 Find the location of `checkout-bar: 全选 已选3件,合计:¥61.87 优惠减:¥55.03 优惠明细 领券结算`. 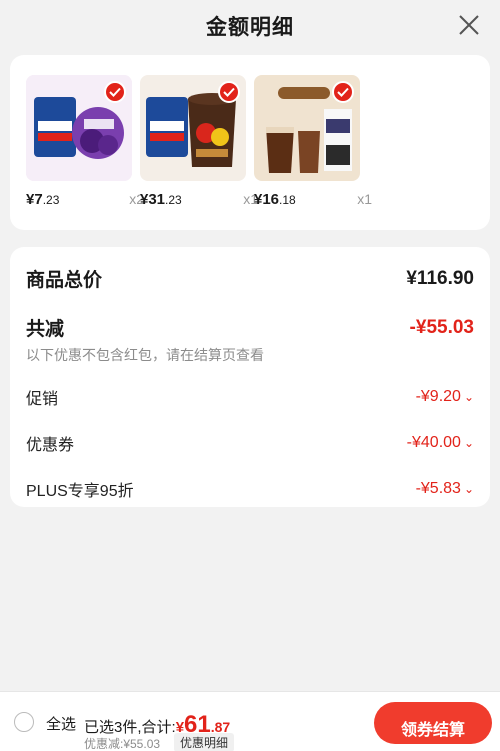

checkout-bar: 全选 已选3件,合计:¥61.87 优惠减:¥55.03 优惠明细 领券结算 is located at coordinates (250, 721).